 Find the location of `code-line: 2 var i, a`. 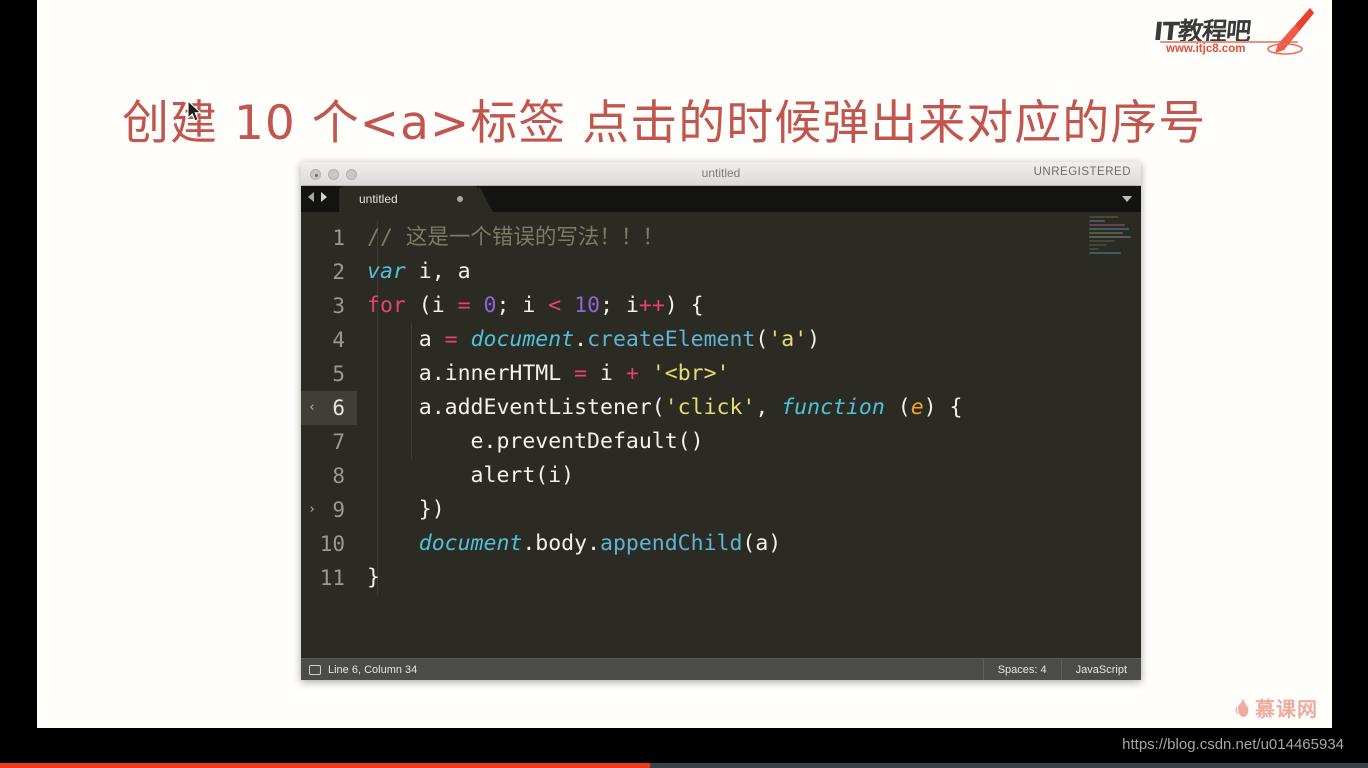

code-line: 2 var i, a is located at coordinates (721, 272).